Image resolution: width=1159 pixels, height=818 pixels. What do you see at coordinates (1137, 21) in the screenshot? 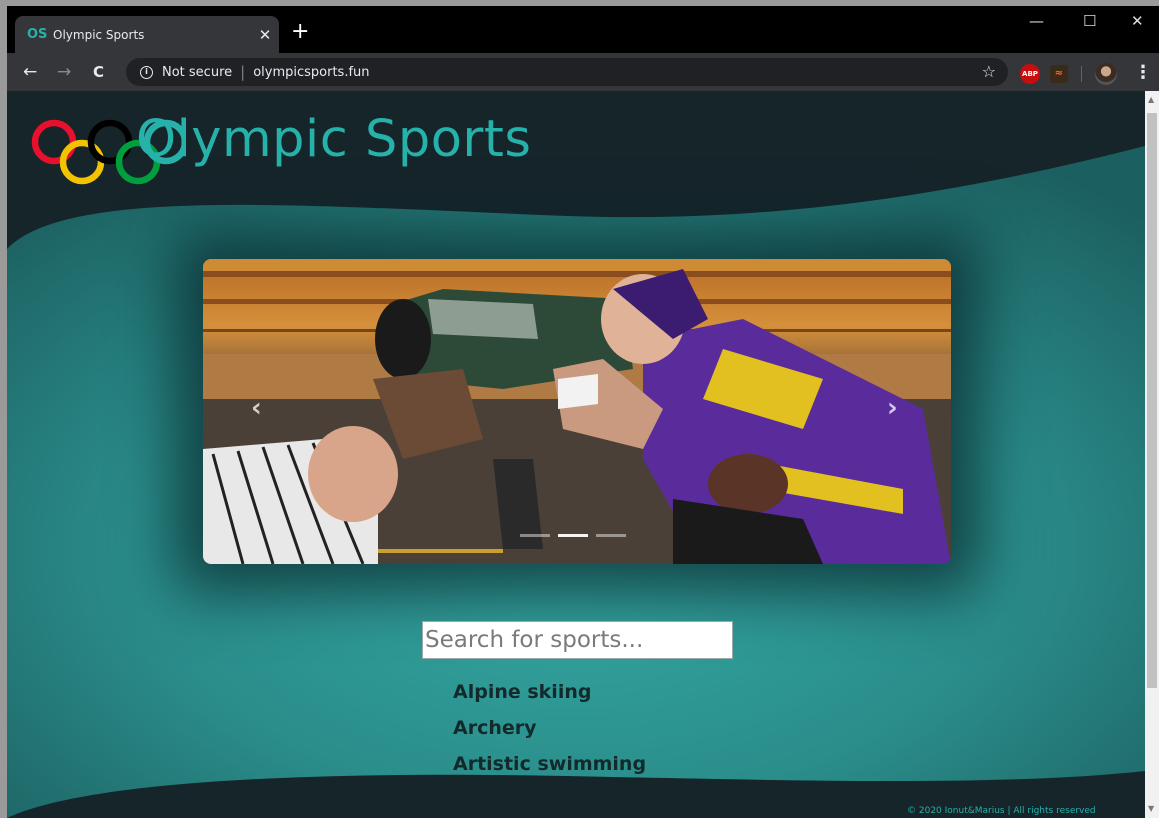
I see `window-close-icon: ✕` at bounding box center [1137, 21].